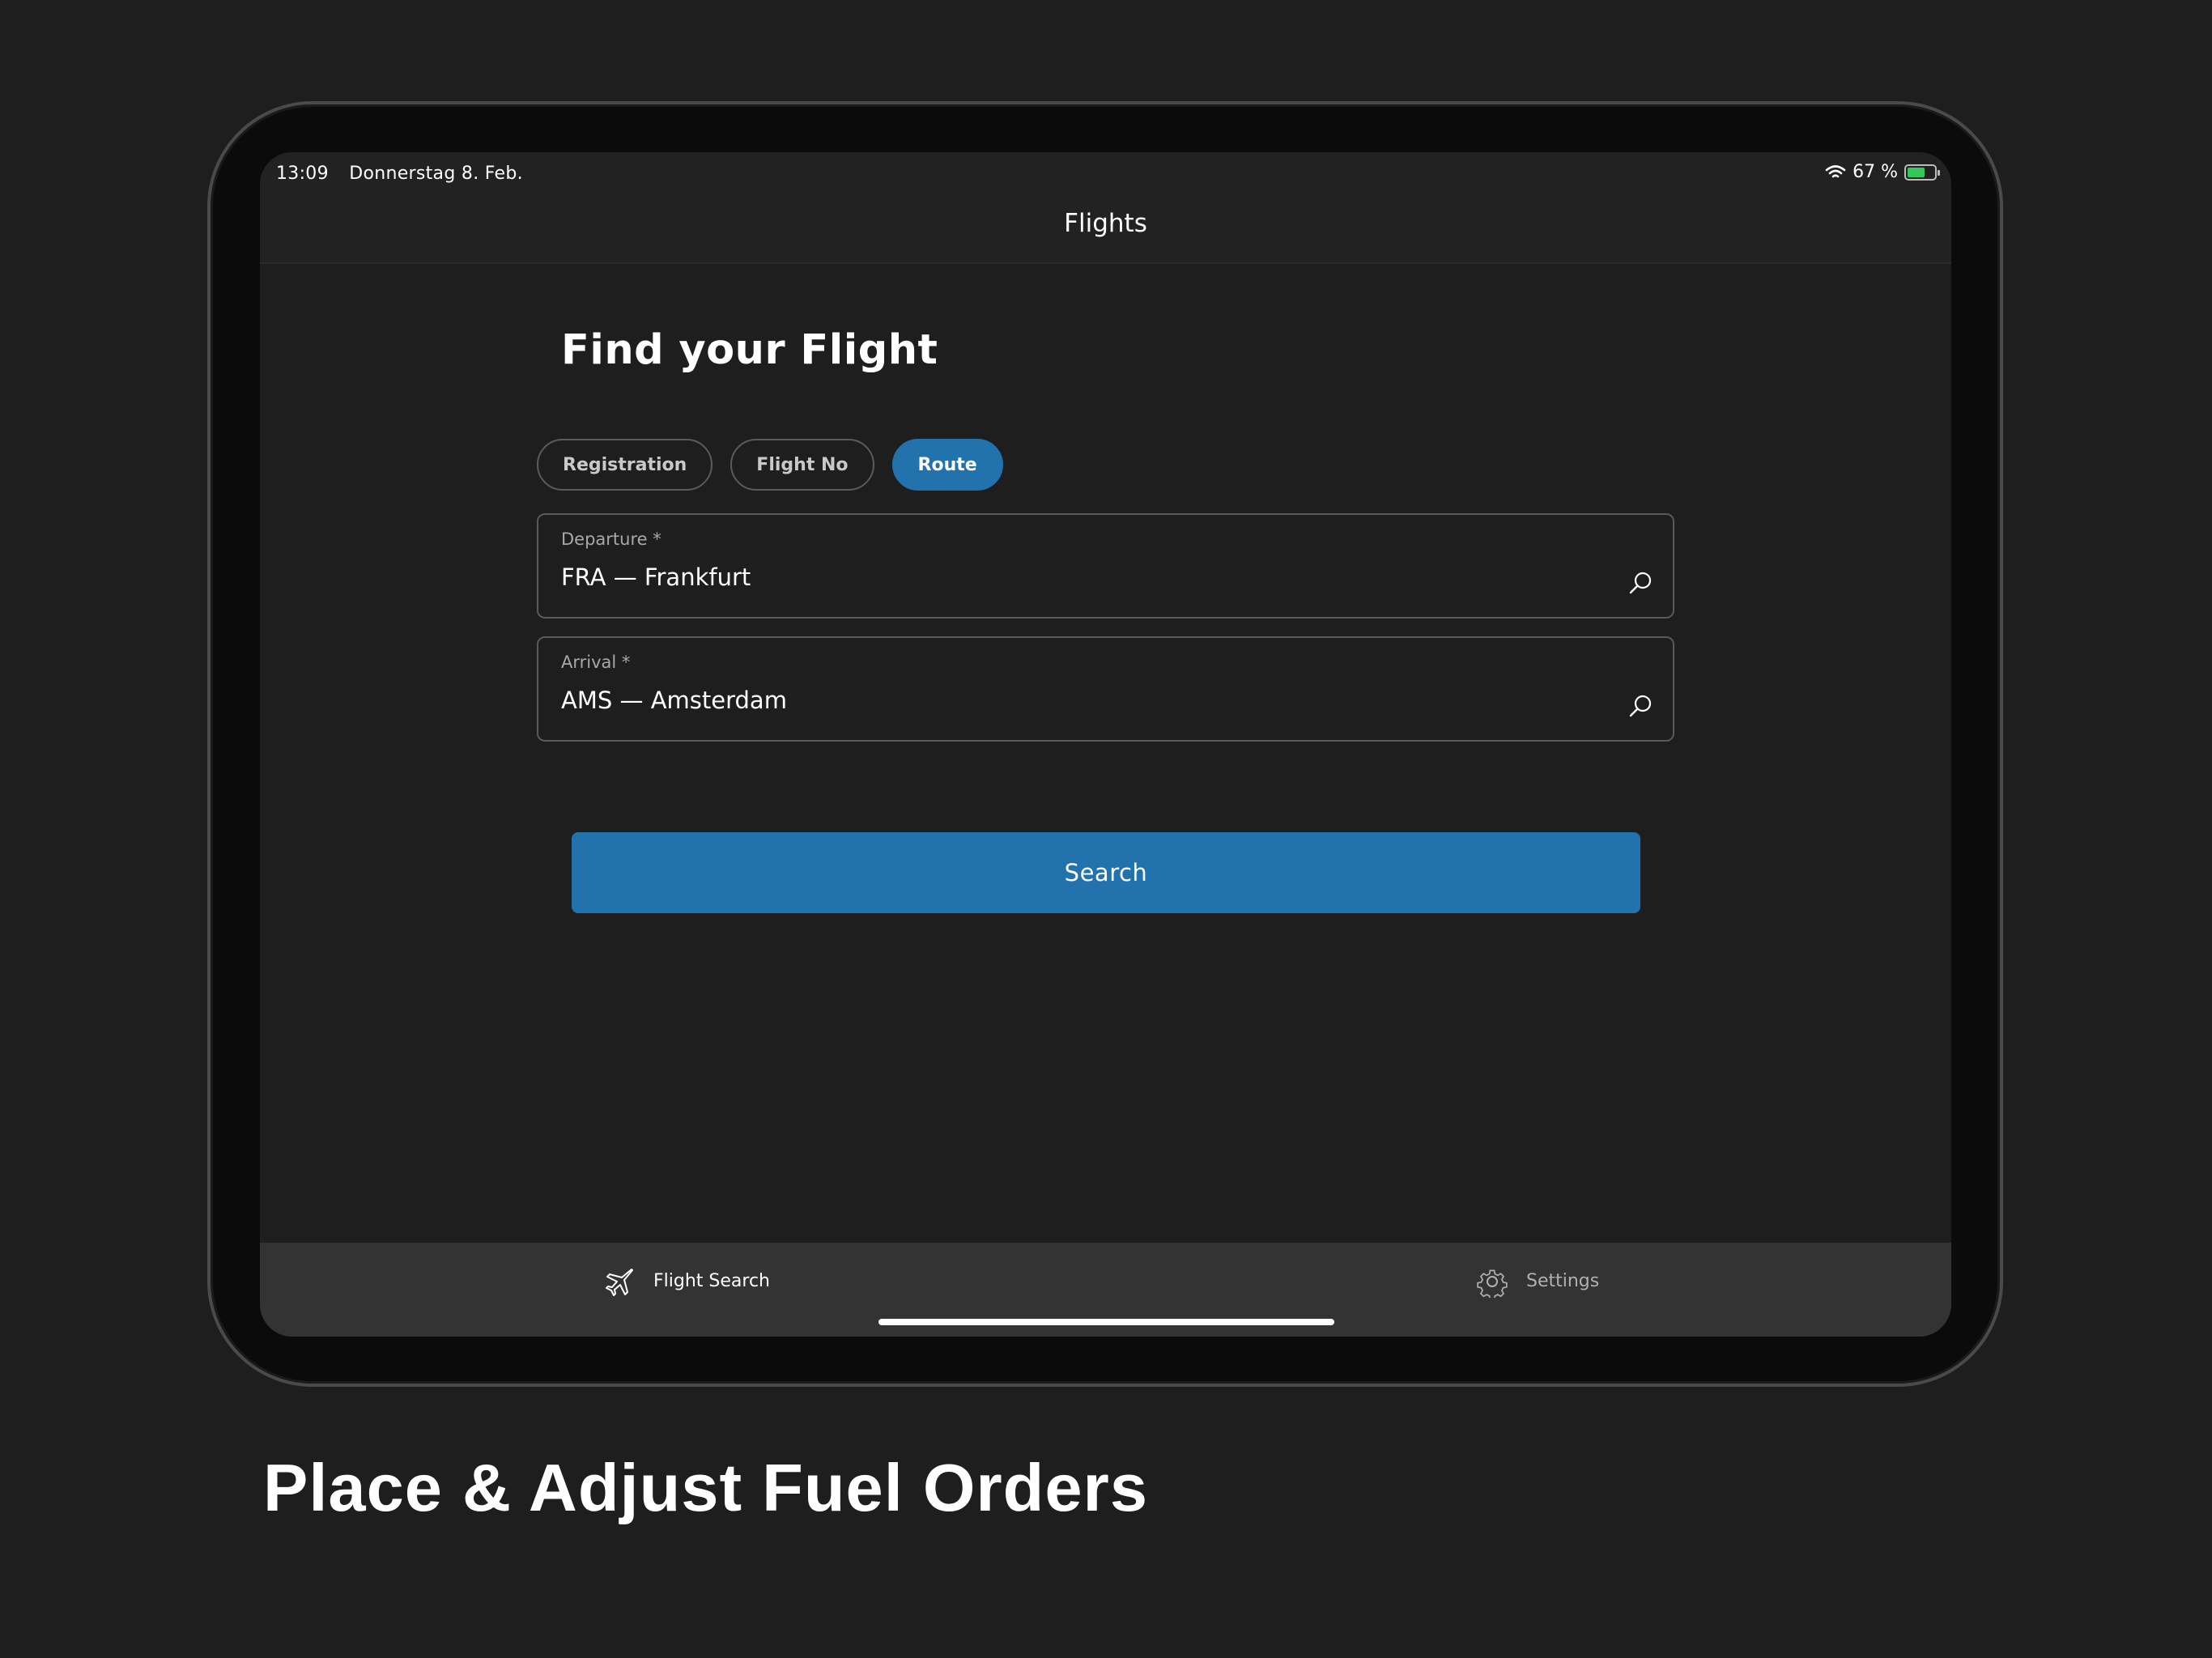  I want to click on search-mode-segments: Registration Flight No Route, so click(770, 465).